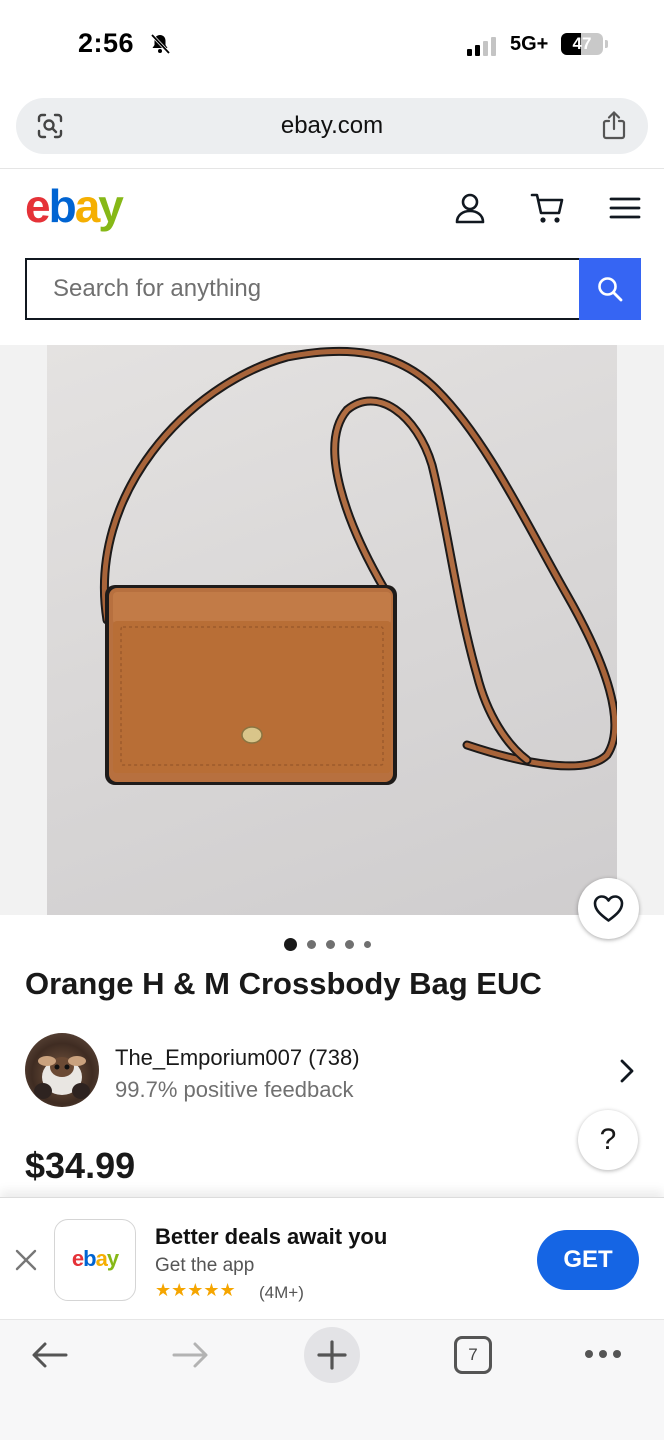 The height and width of the screenshot is (1440, 664). I want to click on logo-letter-b: b, so click(62, 206).